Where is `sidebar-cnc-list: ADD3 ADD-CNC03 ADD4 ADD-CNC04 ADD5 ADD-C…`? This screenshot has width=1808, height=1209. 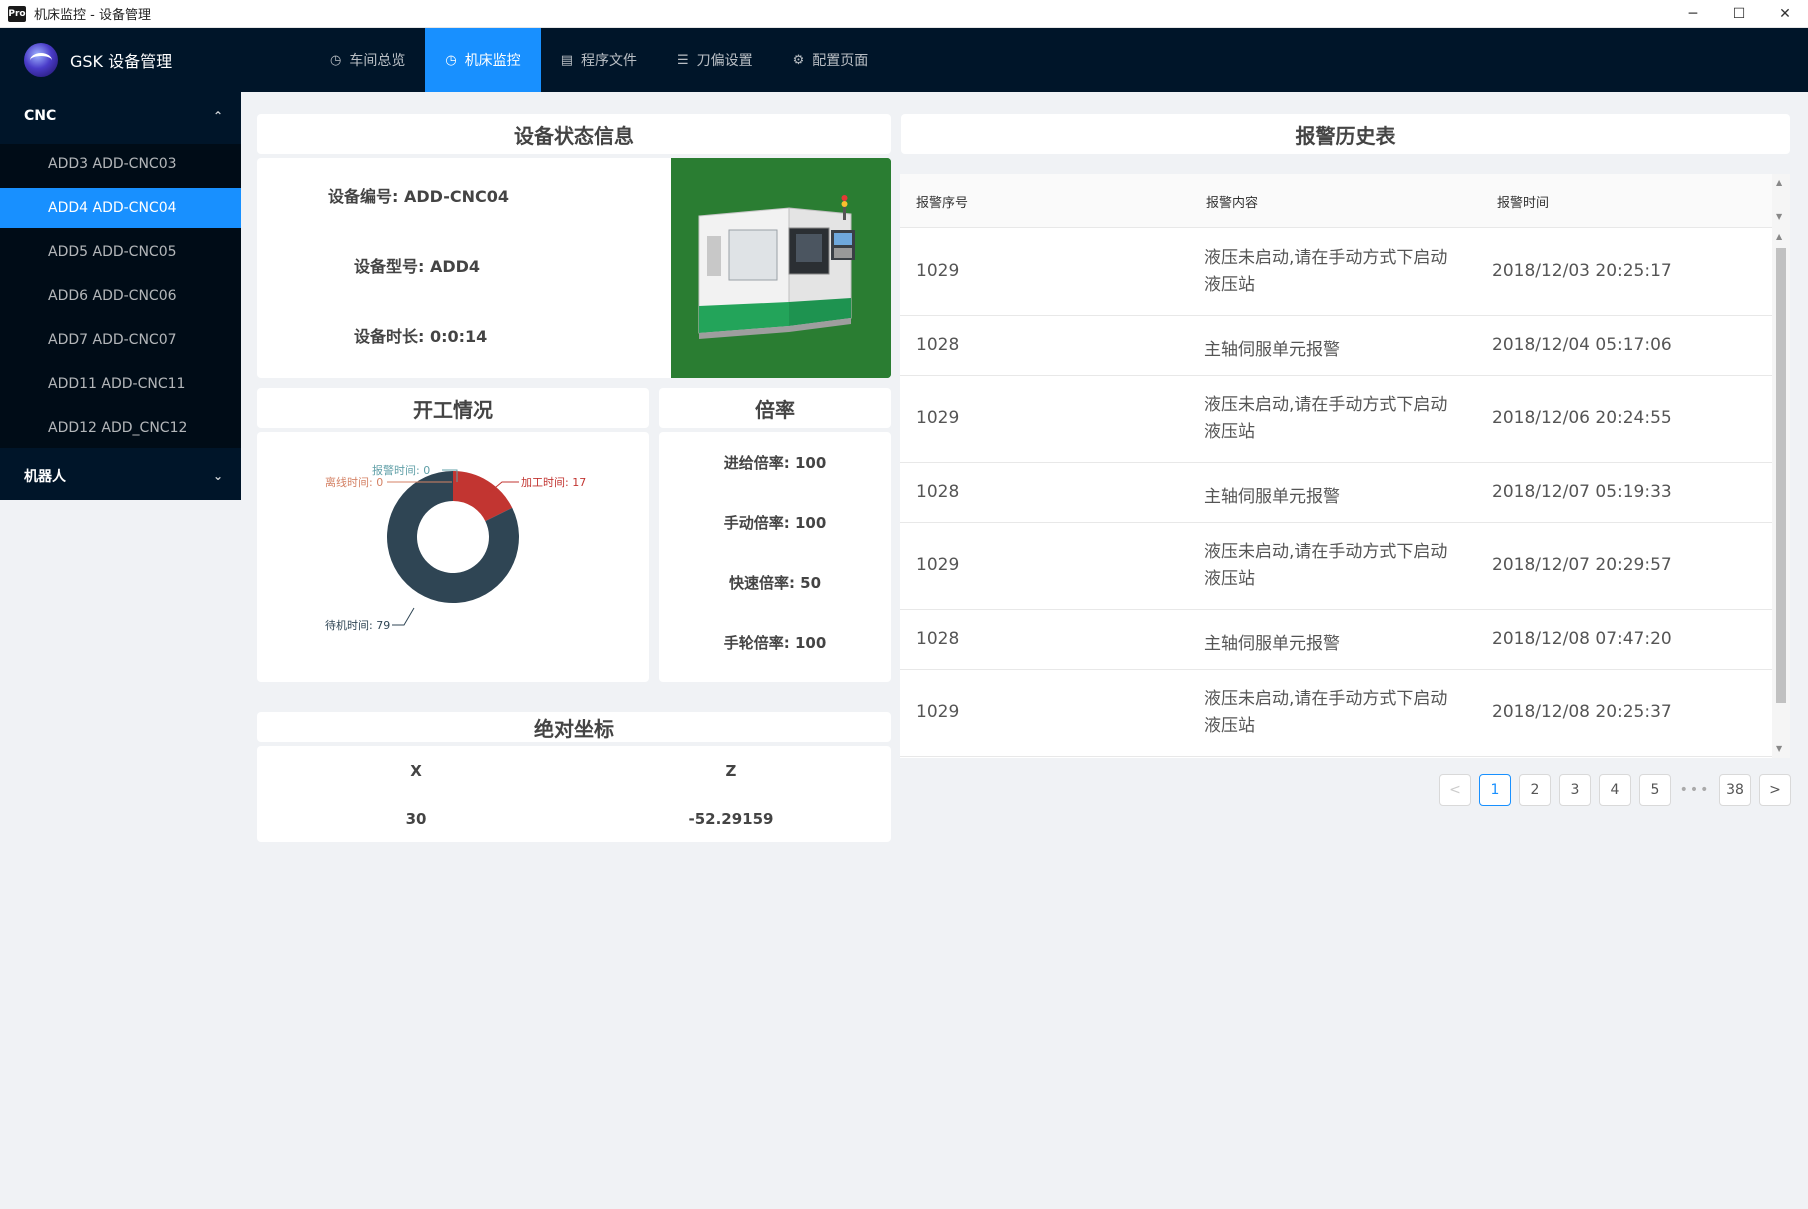
sidebar-cnc-list: ADD3 ADD-CNC03 ADD4 ADD-CNC04 ADD5 ADD-C… is located at coordinates (120, 296).